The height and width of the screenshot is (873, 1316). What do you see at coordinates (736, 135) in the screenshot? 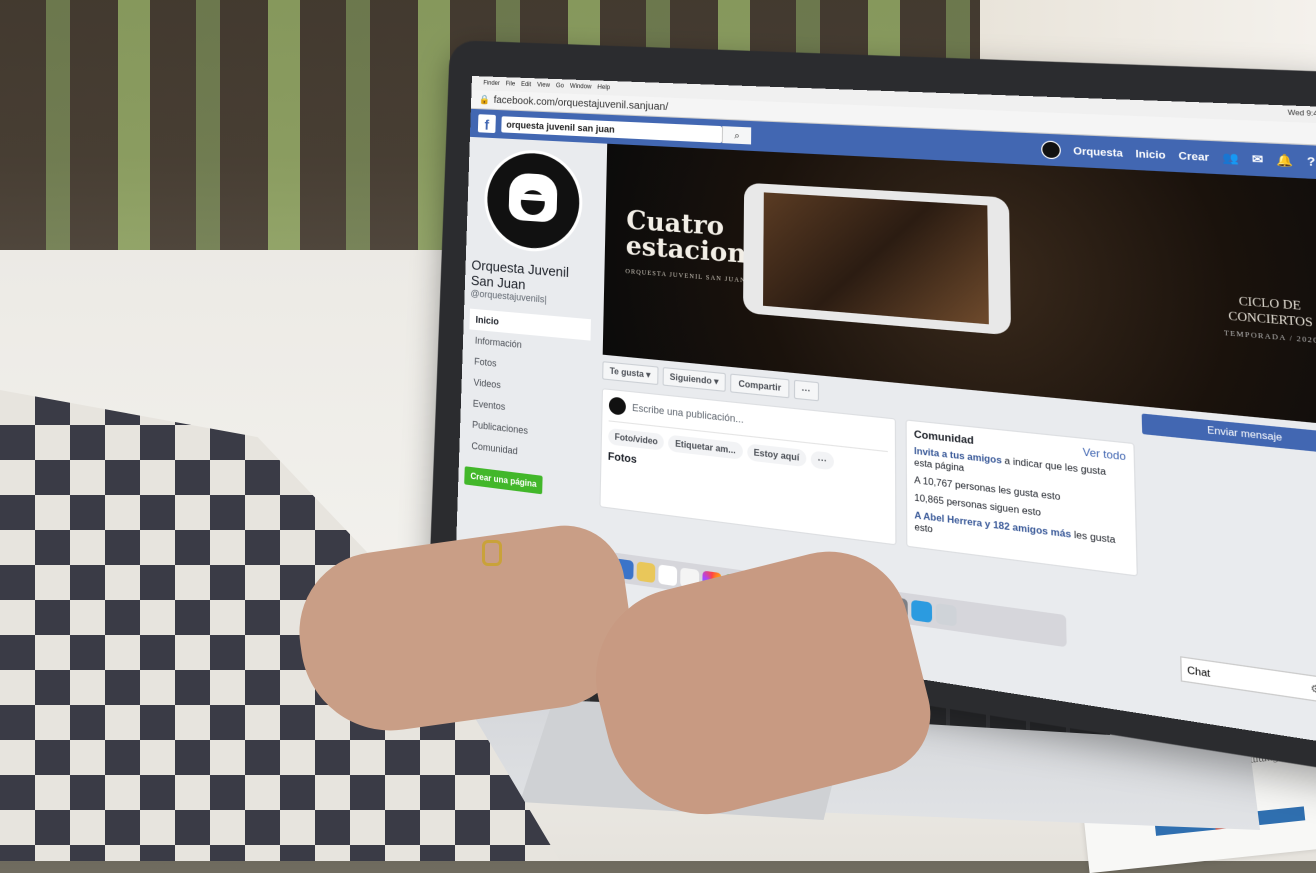
I see `search-icon: ⌕` at bounding box center [736, 135].